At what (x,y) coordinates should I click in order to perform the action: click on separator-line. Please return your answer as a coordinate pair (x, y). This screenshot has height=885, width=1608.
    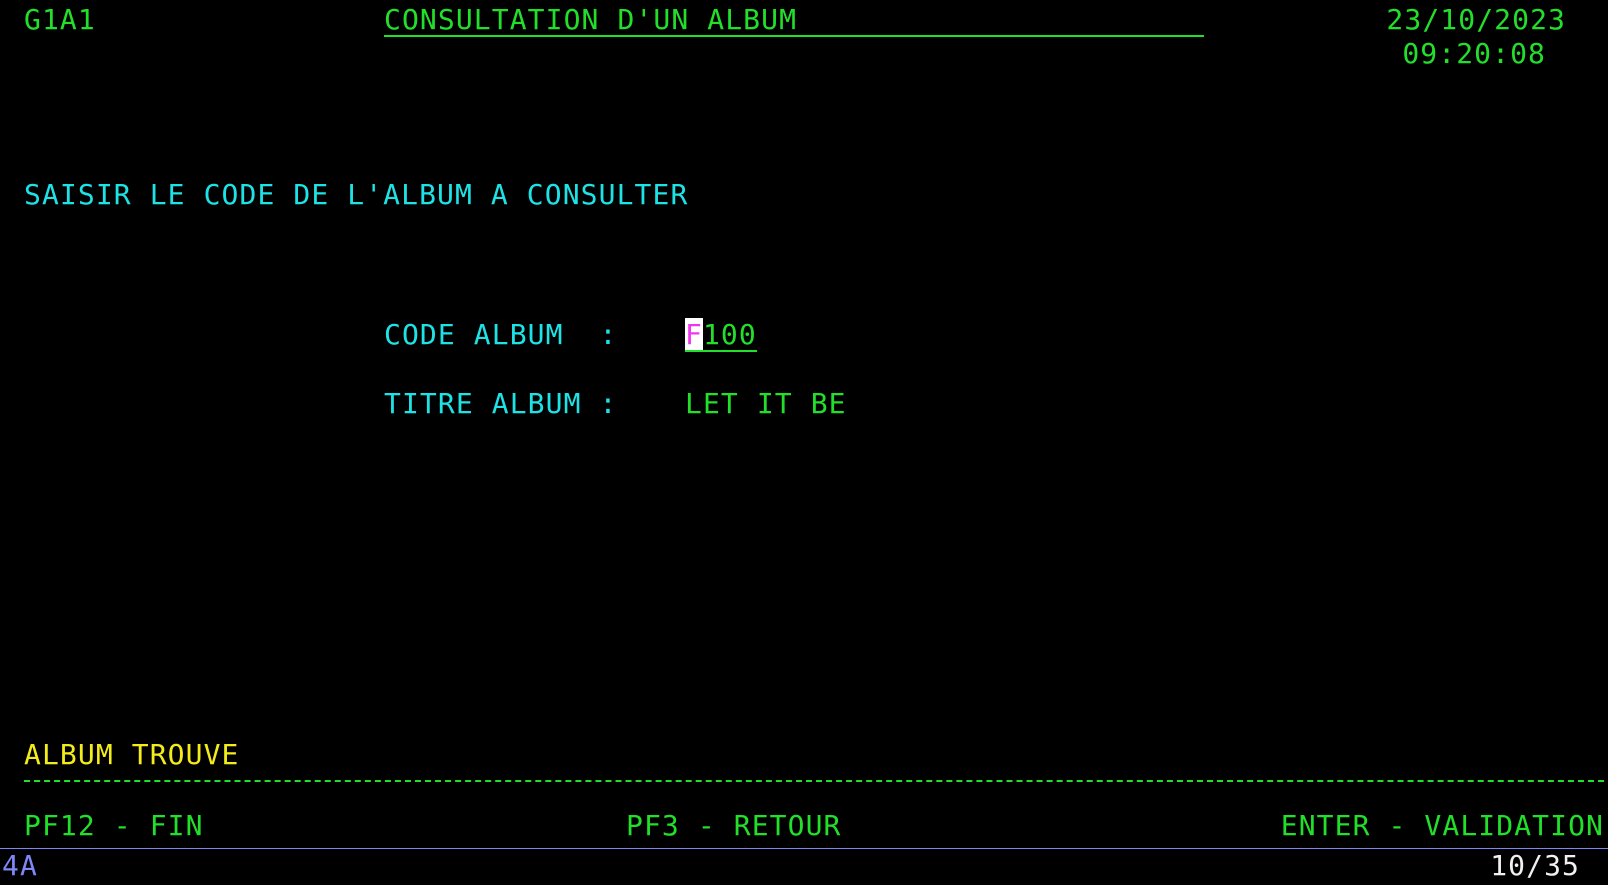
    Looking at the image, I should click on (814, 781).